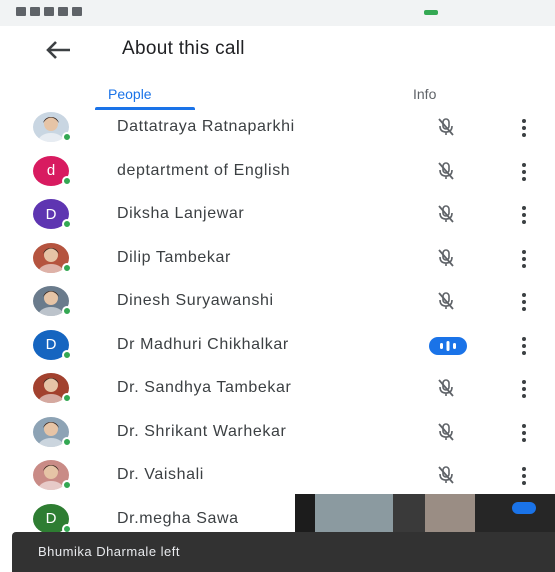  I want to click on back-arrow-icon, so click(58, 50).